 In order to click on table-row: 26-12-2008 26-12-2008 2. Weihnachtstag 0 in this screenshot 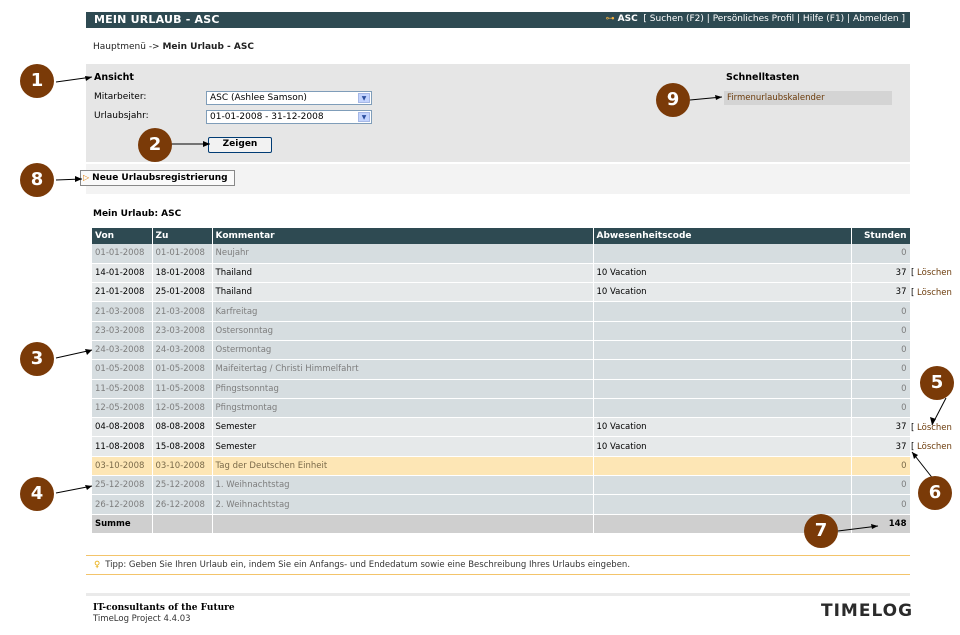, I will do `click(501, 504)`.